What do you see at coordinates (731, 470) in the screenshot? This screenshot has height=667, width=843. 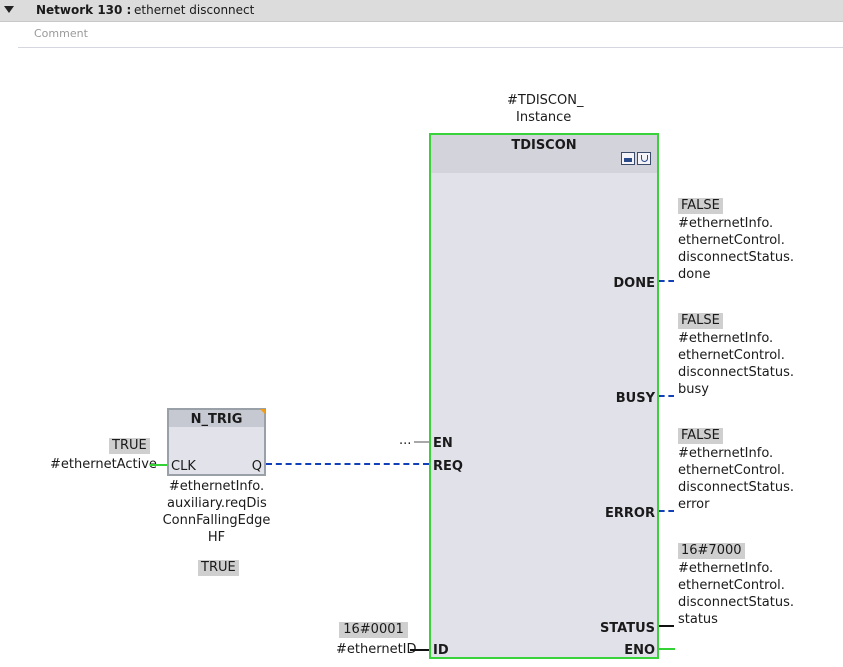 I see `error-operand-line2: ethernetControl.` at bounding box center [731, 470].